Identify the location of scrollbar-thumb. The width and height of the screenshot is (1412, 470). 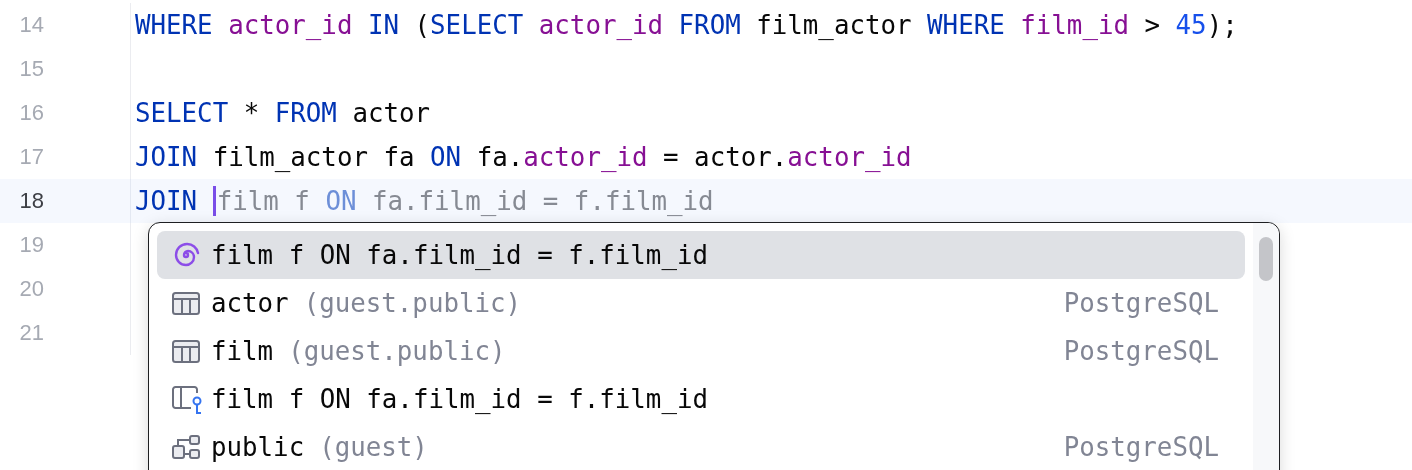
(1266, 259).